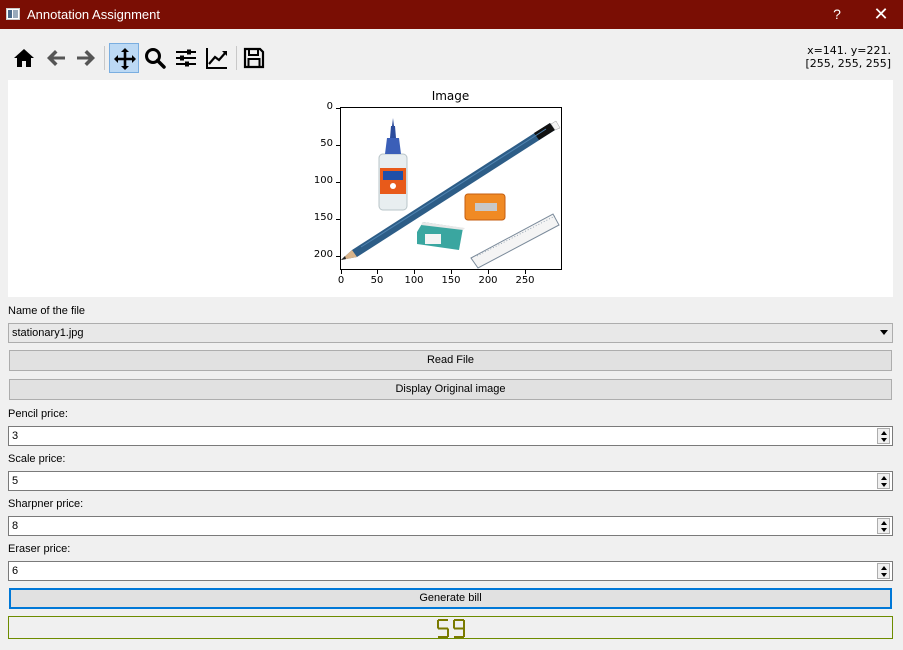 This screenshot has width=903, height=650. Describe the element at coordinates (326, 143) in the screenshot. I see `y-tick-label: 50` at that location.